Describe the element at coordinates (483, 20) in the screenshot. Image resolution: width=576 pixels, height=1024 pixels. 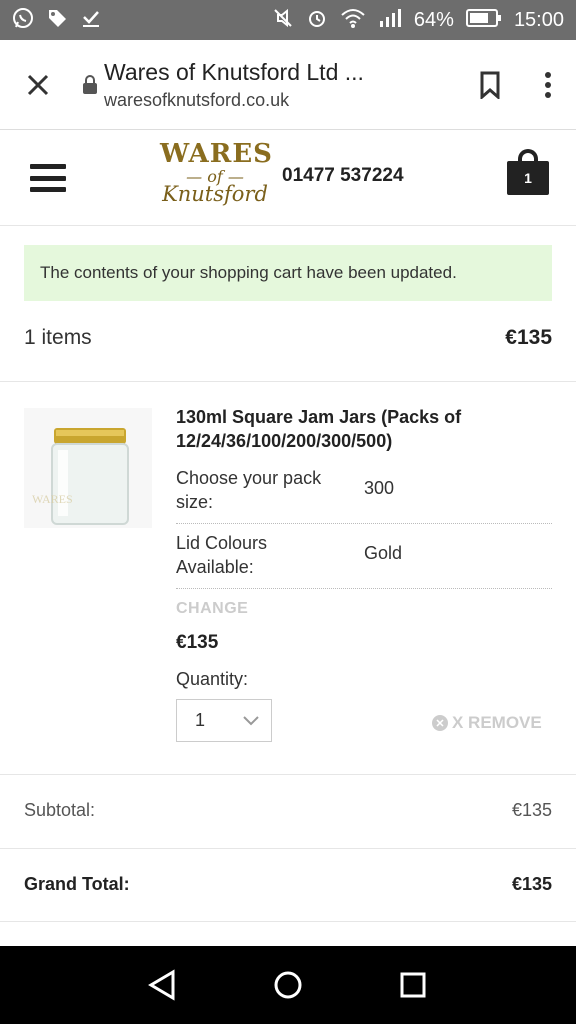
I see `battery-icon` at that location.